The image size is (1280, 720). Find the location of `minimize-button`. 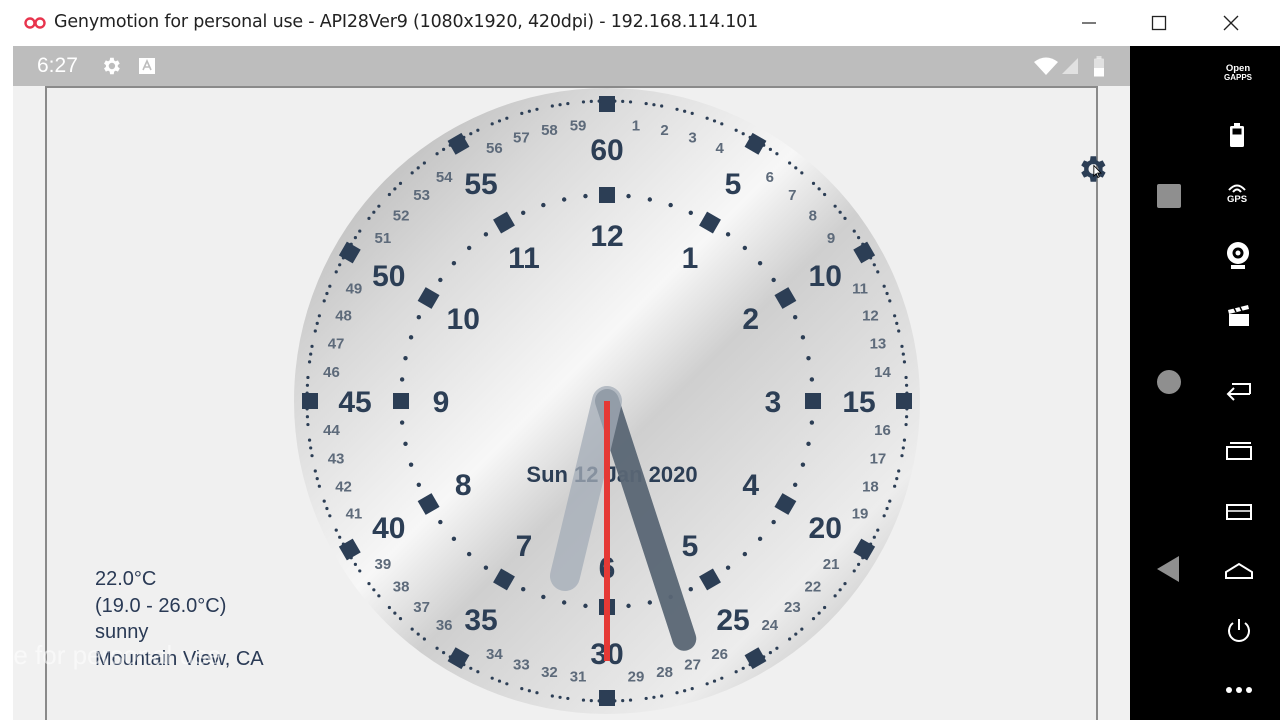

minimize-button is located at coordinates (1089, 23).